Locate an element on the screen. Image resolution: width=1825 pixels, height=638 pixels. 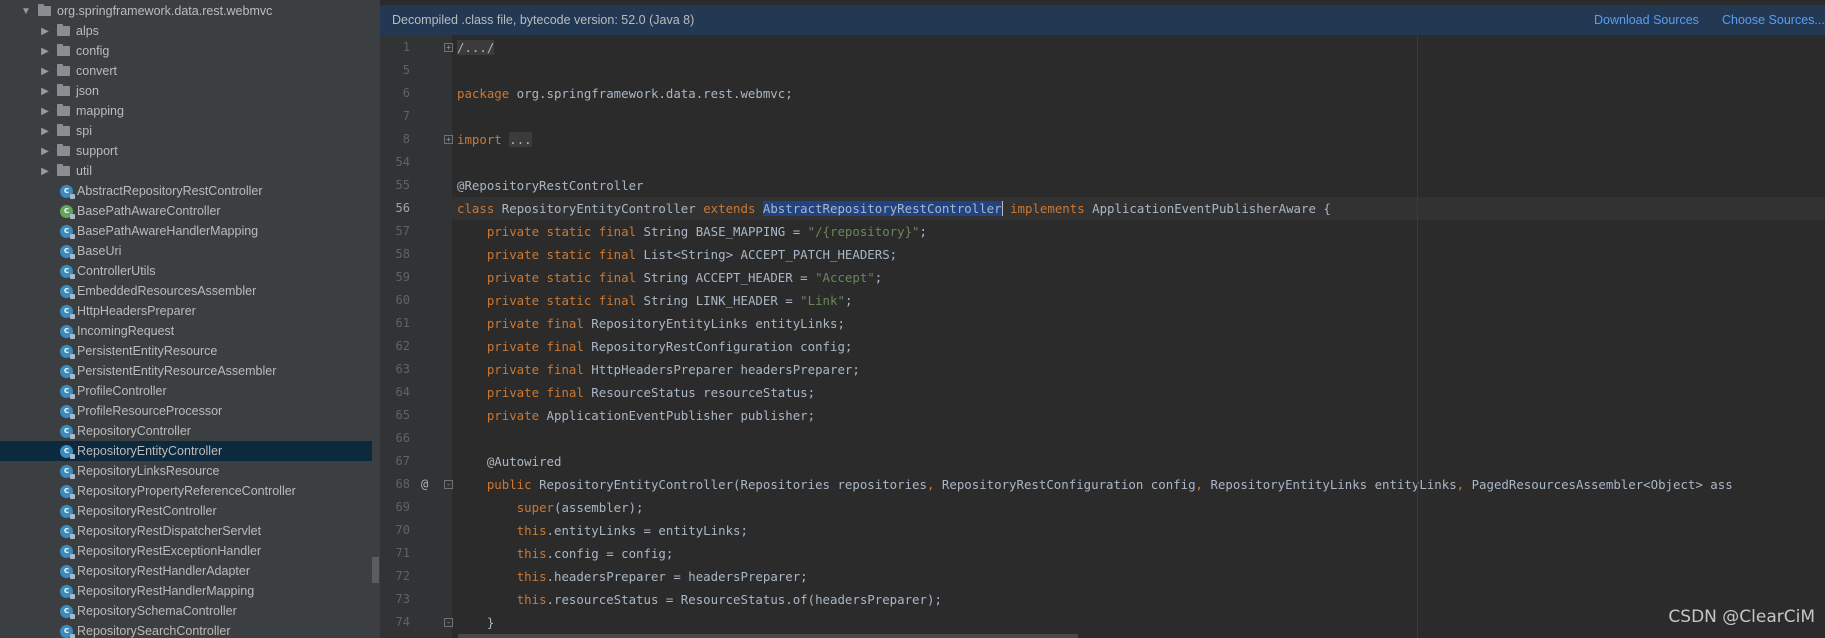
package-folder-icon is located at coordinates (63, 150).